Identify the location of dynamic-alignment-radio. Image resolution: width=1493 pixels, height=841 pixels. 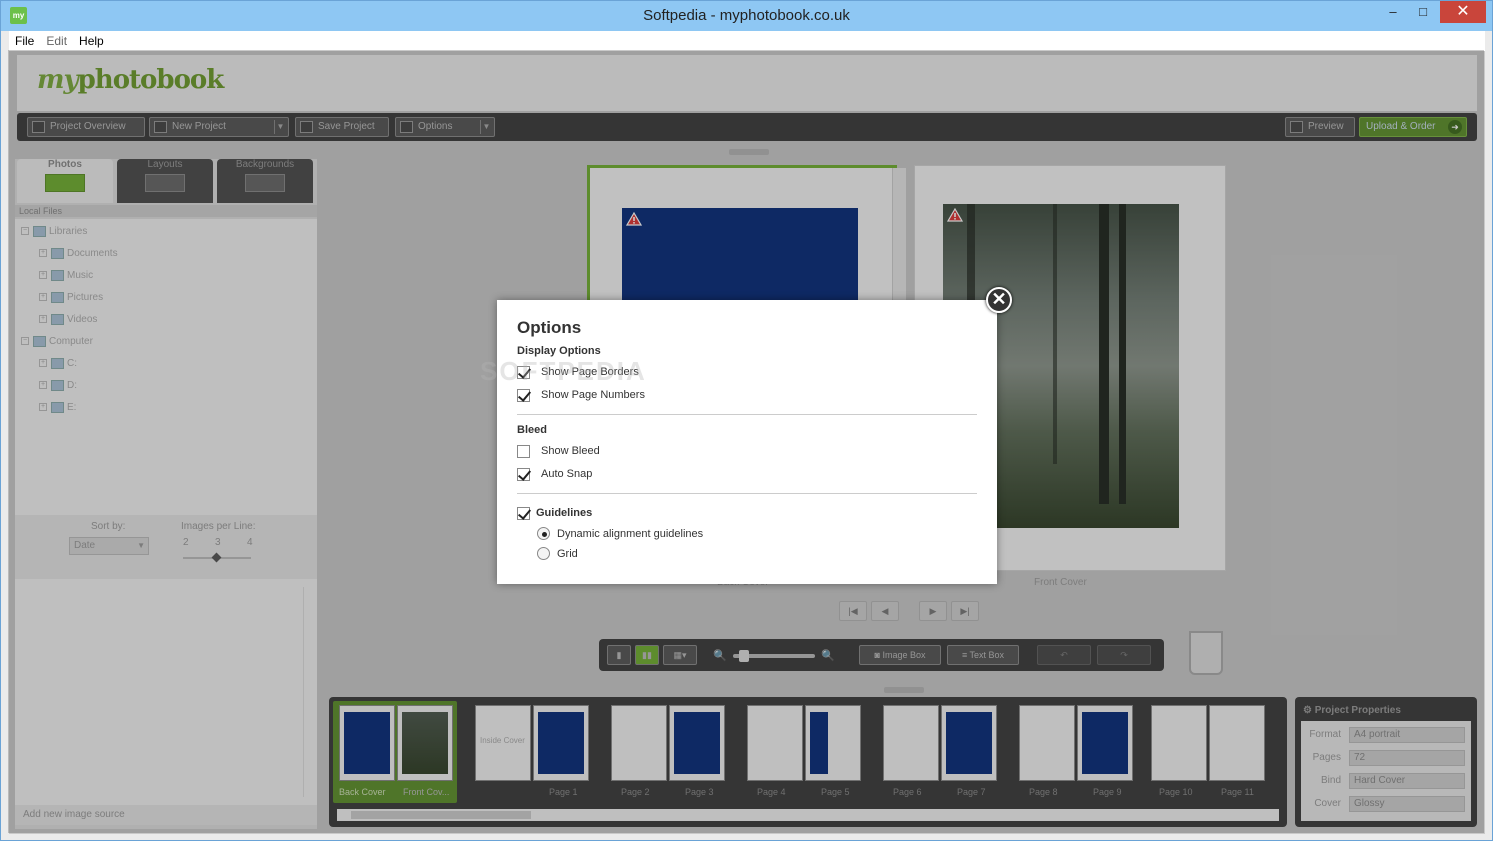
(543, 533).